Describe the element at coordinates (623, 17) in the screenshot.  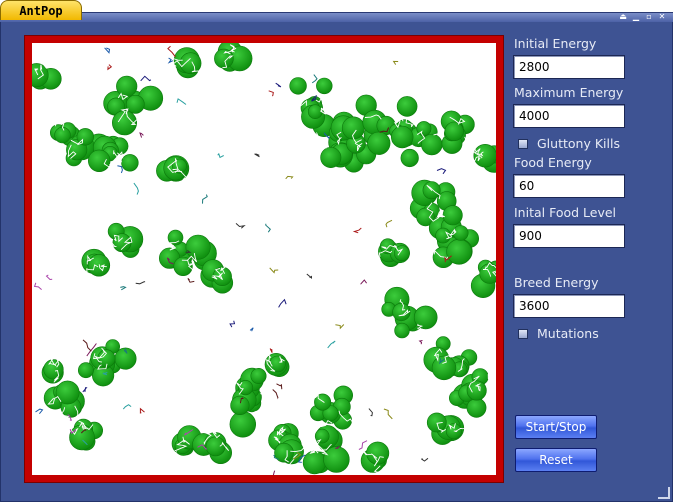
I see `restore-icon: ⏏` at that location.